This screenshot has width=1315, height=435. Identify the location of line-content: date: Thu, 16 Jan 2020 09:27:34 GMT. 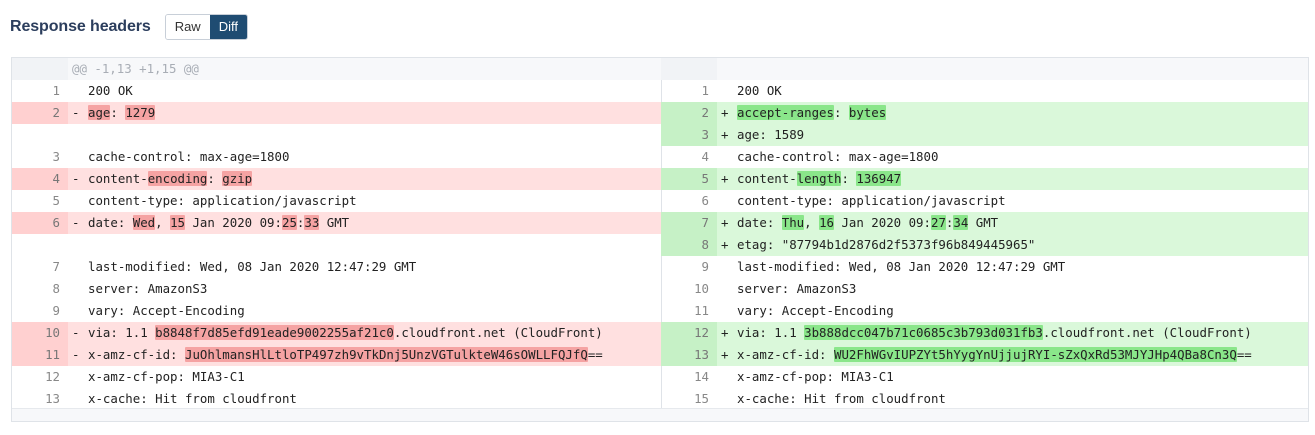
(867, 223).